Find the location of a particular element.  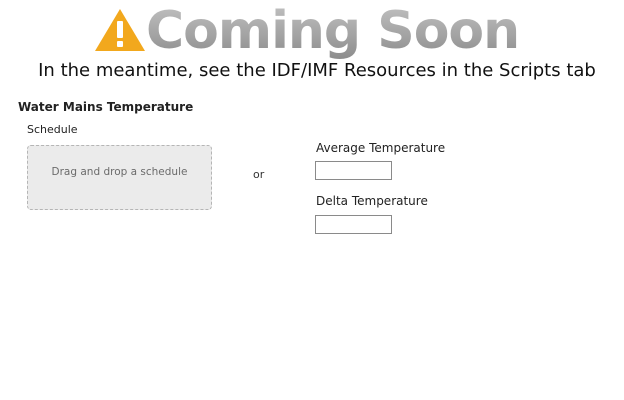

schedule-label: Schedule is located at coordinates (52, 129).